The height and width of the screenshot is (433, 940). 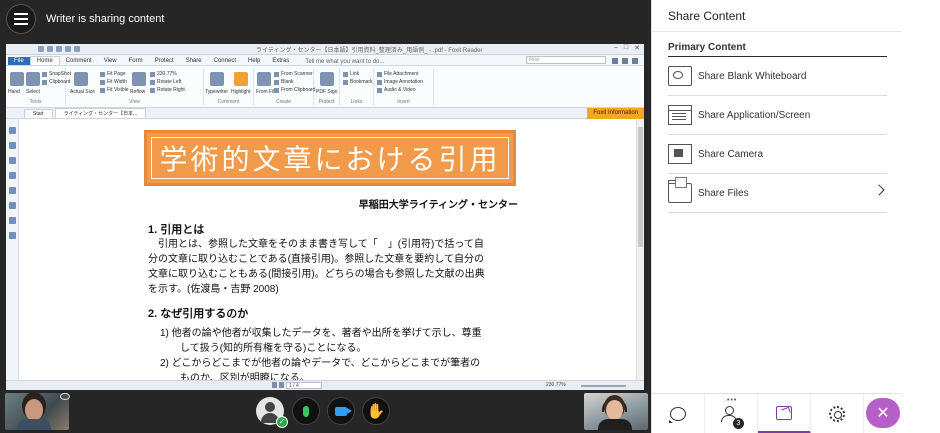 What do you see at coordinates (358, 82) in the screenshot?
I see `bookmark-tool: Bookmark` at bounding box center [358, 82].